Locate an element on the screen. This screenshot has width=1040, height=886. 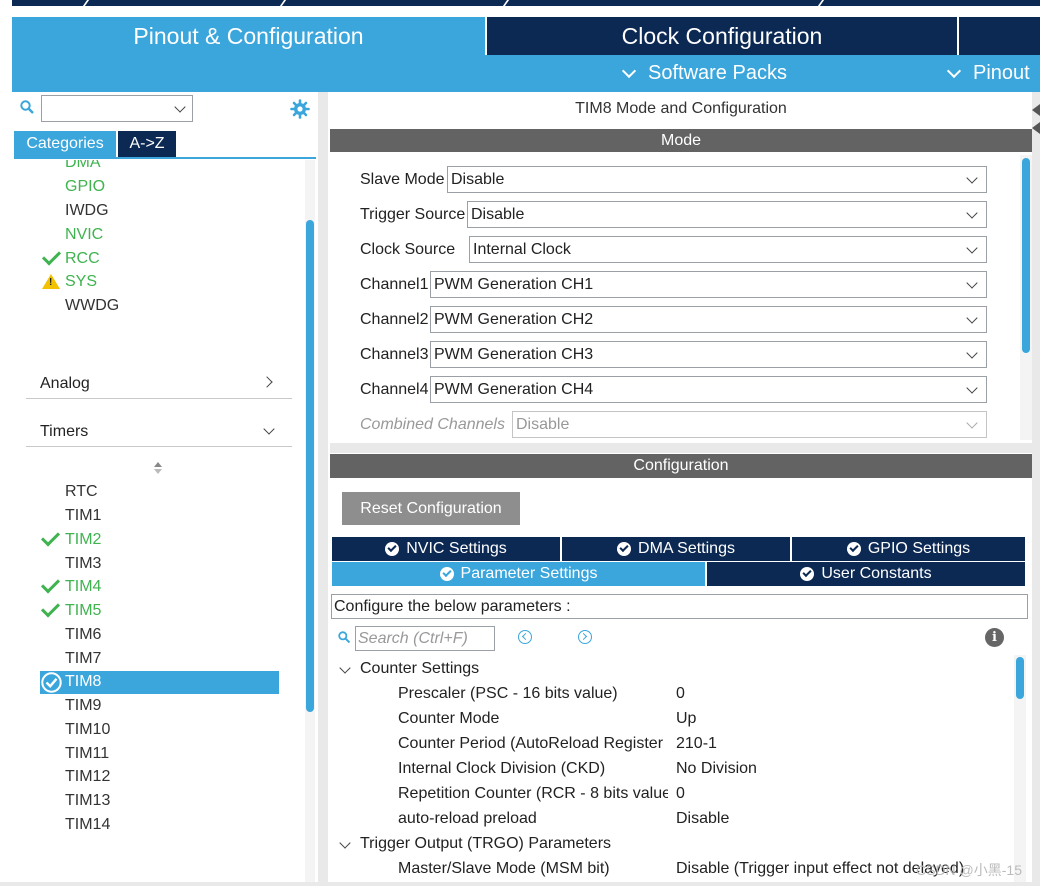
software-packs-menu: Software Packs is located at coordinates (704, 73).